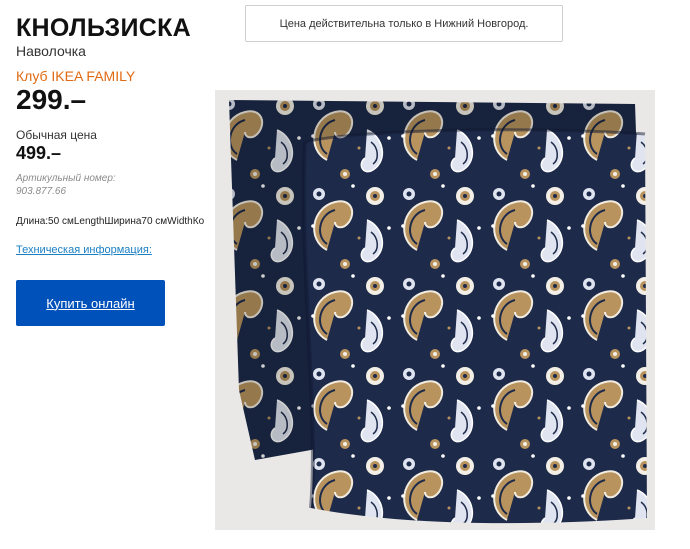  I want to click on buy-online-button: Купить онлайн, so click(90, 303).